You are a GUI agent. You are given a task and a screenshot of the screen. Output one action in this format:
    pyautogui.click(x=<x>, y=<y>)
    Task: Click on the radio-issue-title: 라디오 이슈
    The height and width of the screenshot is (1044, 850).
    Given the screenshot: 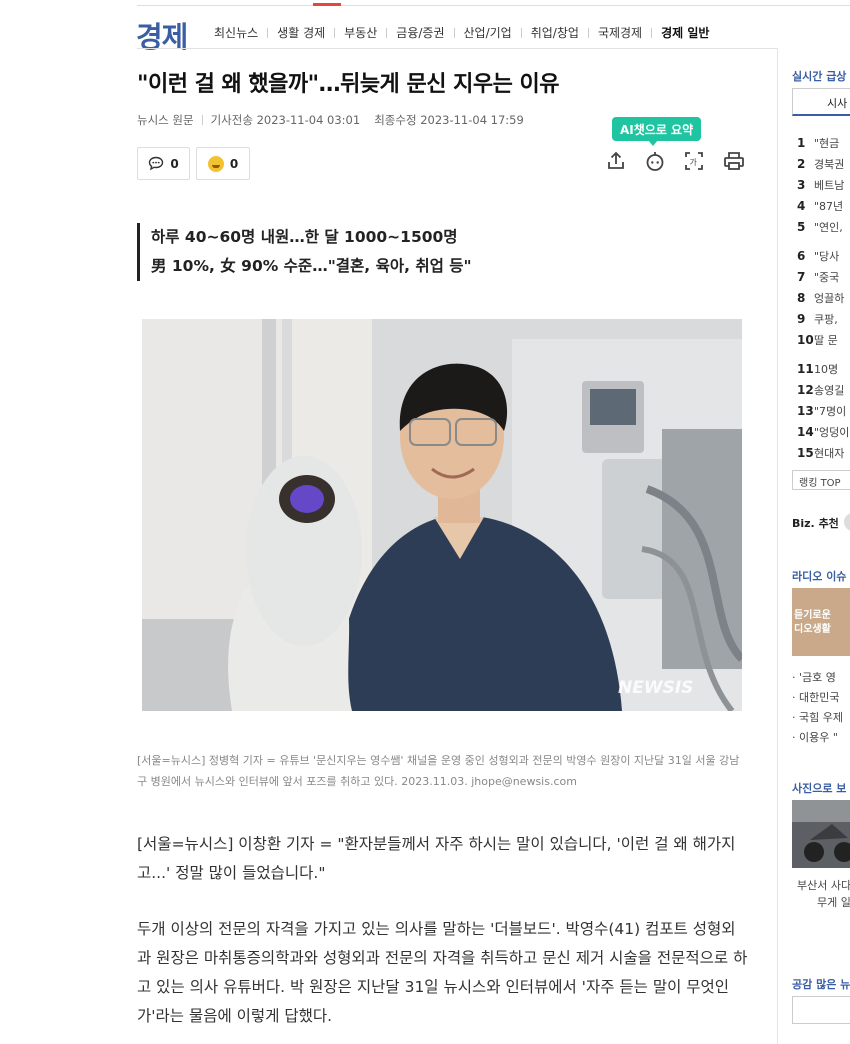 What is the action you would take?
    pyautogui.click(x=819, y=576)
    